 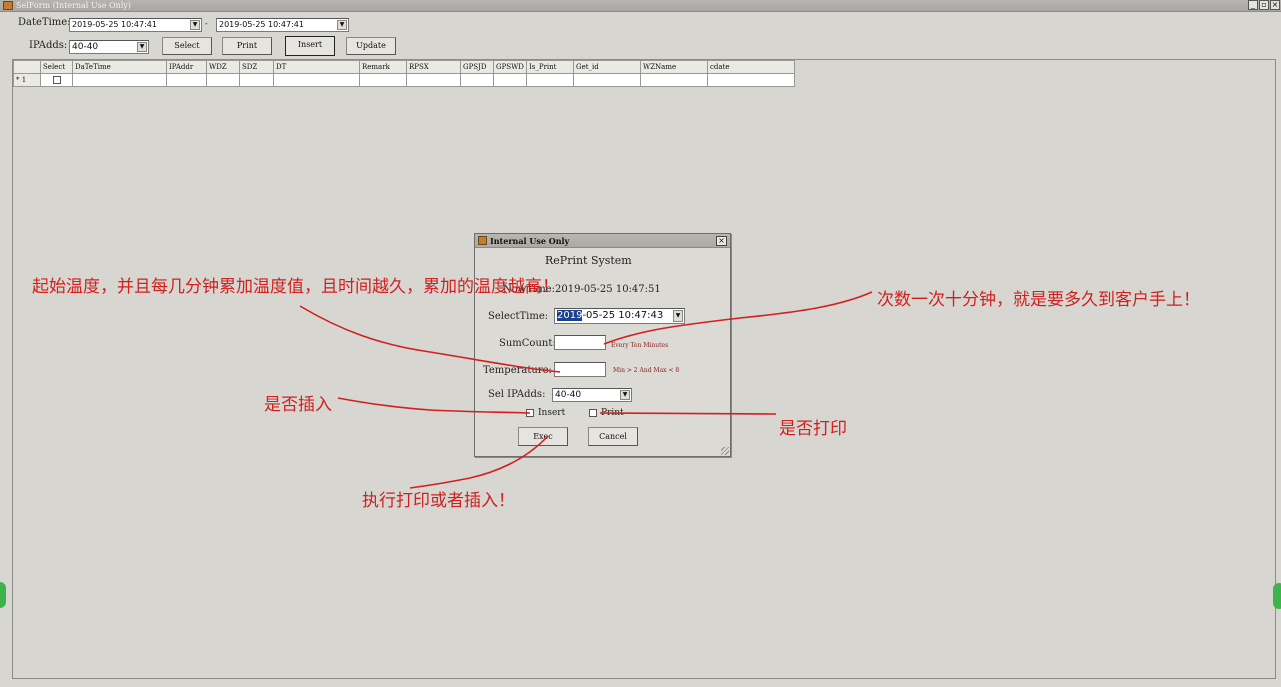 I want to click on print-note-stroke, so click(x=688, y=413).